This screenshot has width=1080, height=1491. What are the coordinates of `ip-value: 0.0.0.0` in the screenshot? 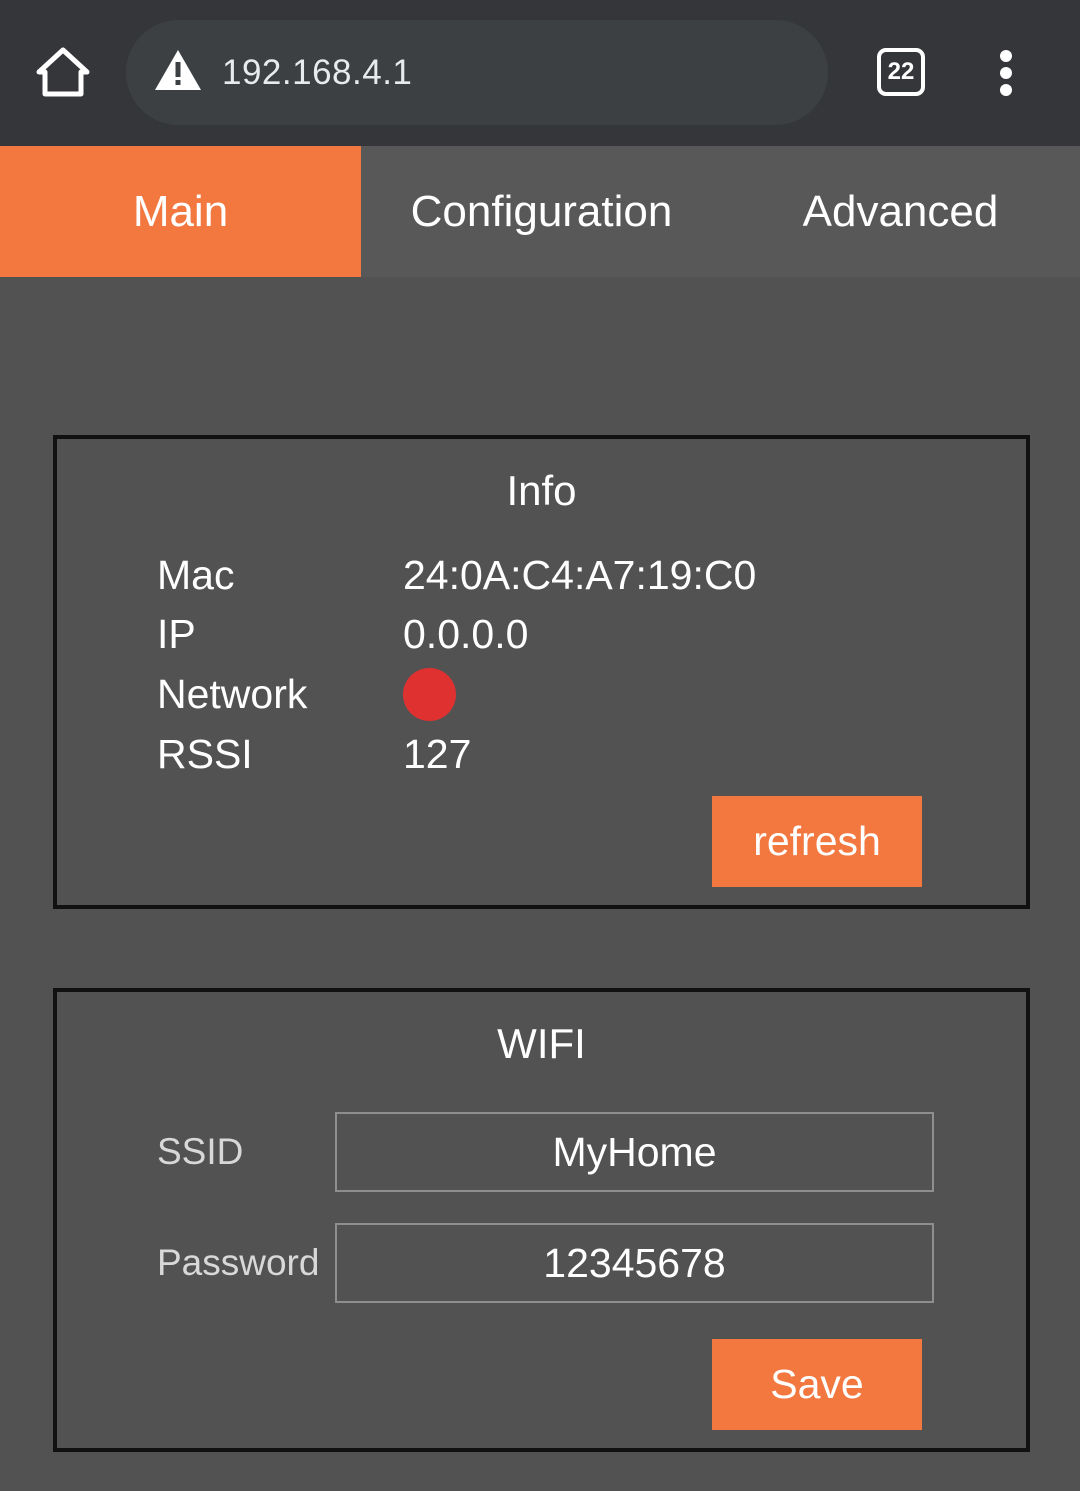 It's located at (466, 634).